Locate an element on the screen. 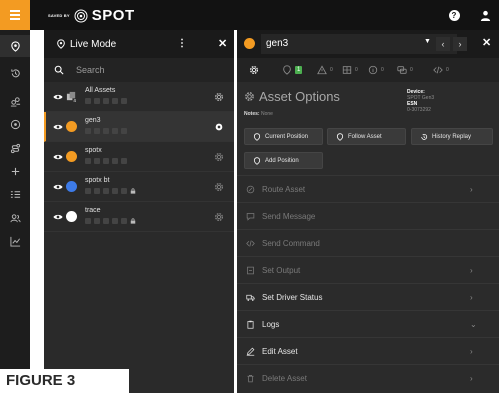 This screenshot has height=393, width=499. hamburger-menu-button is located at coordinates (15, 15).